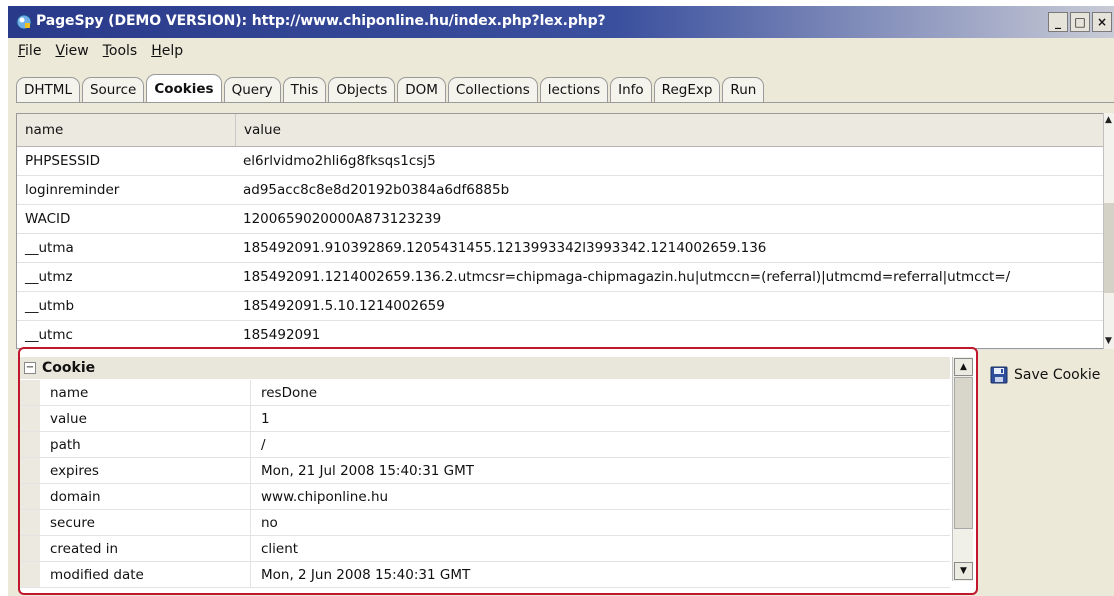  I want to click on property-row: expires Mon, 21 Jul 2008 15:40:31 GMT, so click(485, 471).